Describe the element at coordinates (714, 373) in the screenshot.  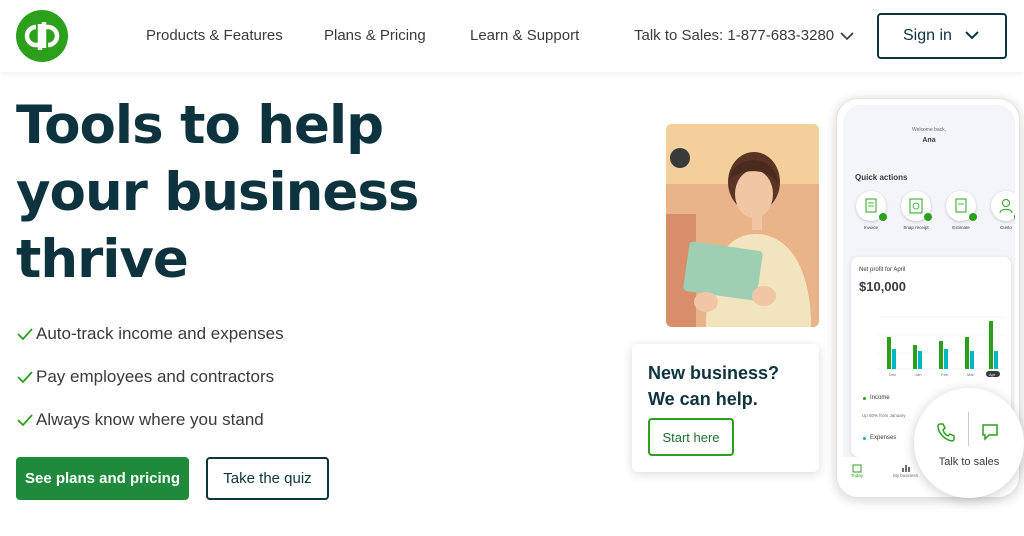
I see `title-line: New business?` at that location.